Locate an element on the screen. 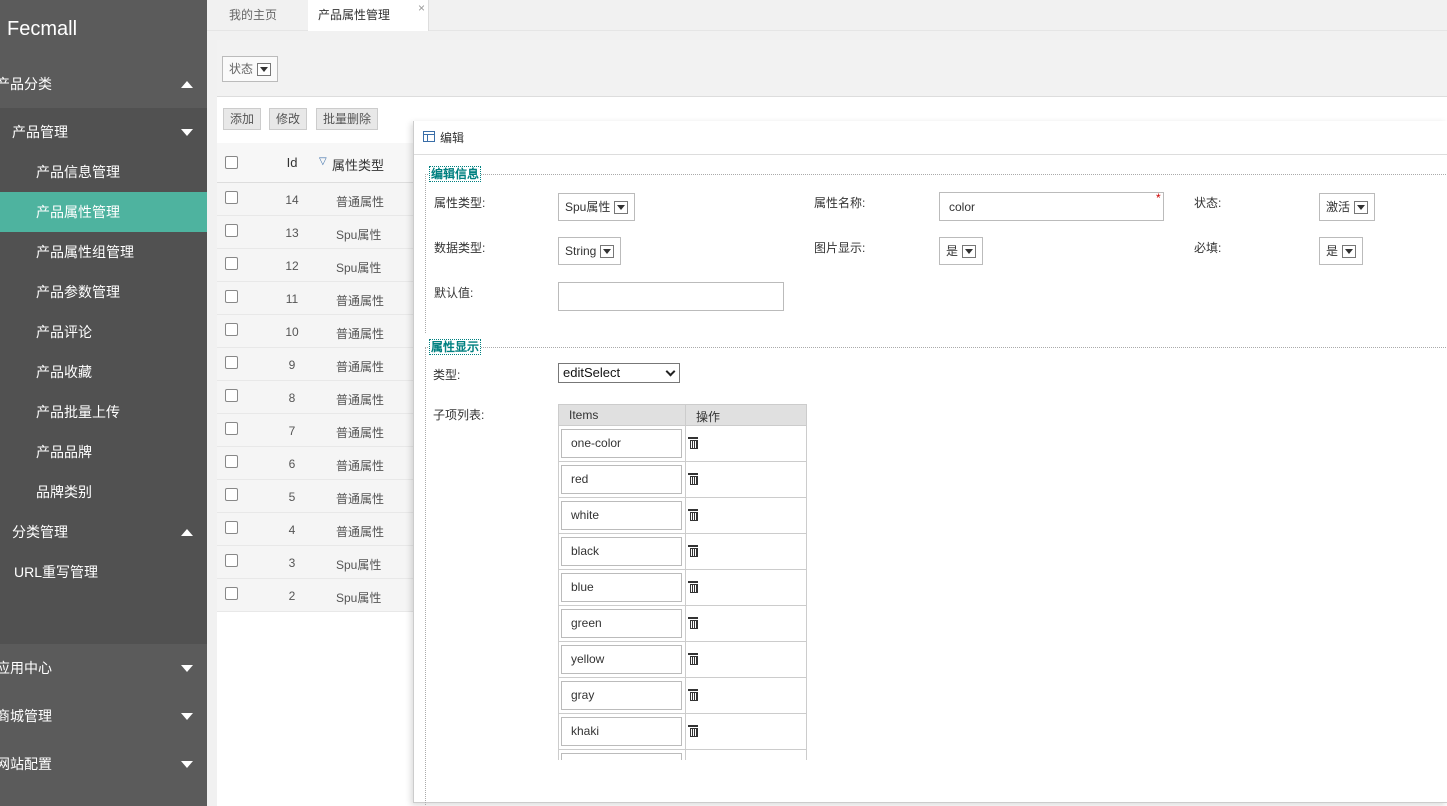  sidebar-item-product-favorite: 产品收藏 is located at coordinates (103, 372).